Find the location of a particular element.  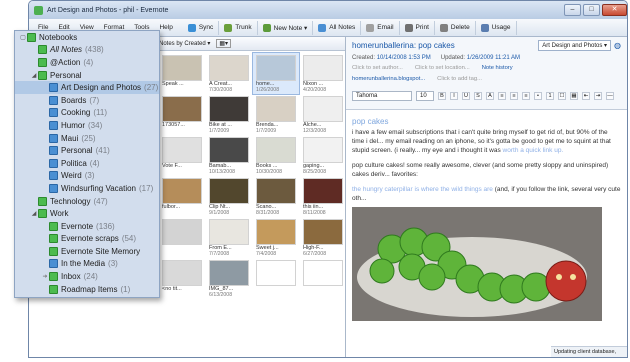

new-note-button: New Note ▾ is located at coordinates (286, 27).